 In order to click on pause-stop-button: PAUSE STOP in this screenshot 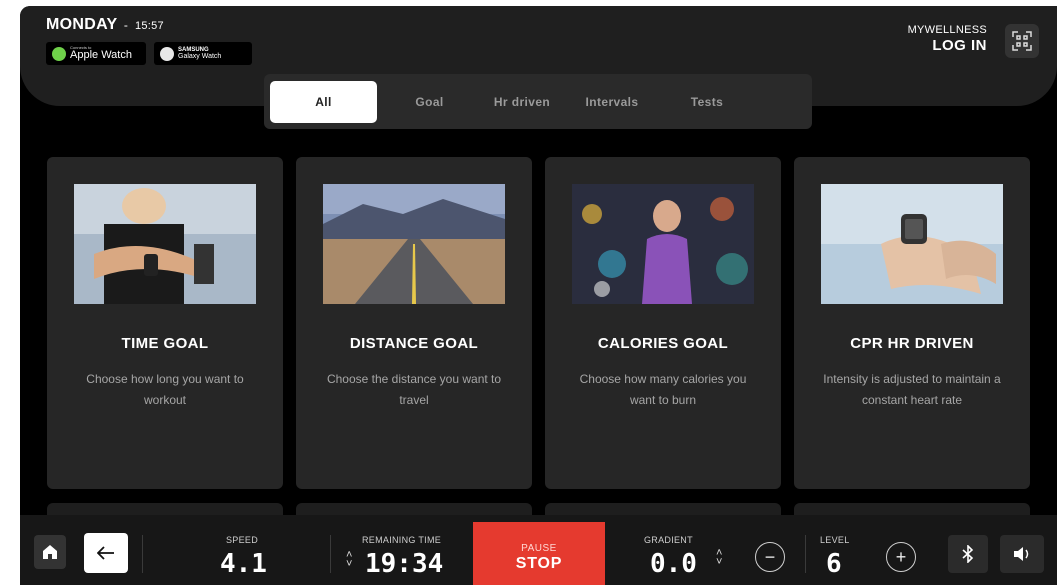, I will do `click(539, 553)`.